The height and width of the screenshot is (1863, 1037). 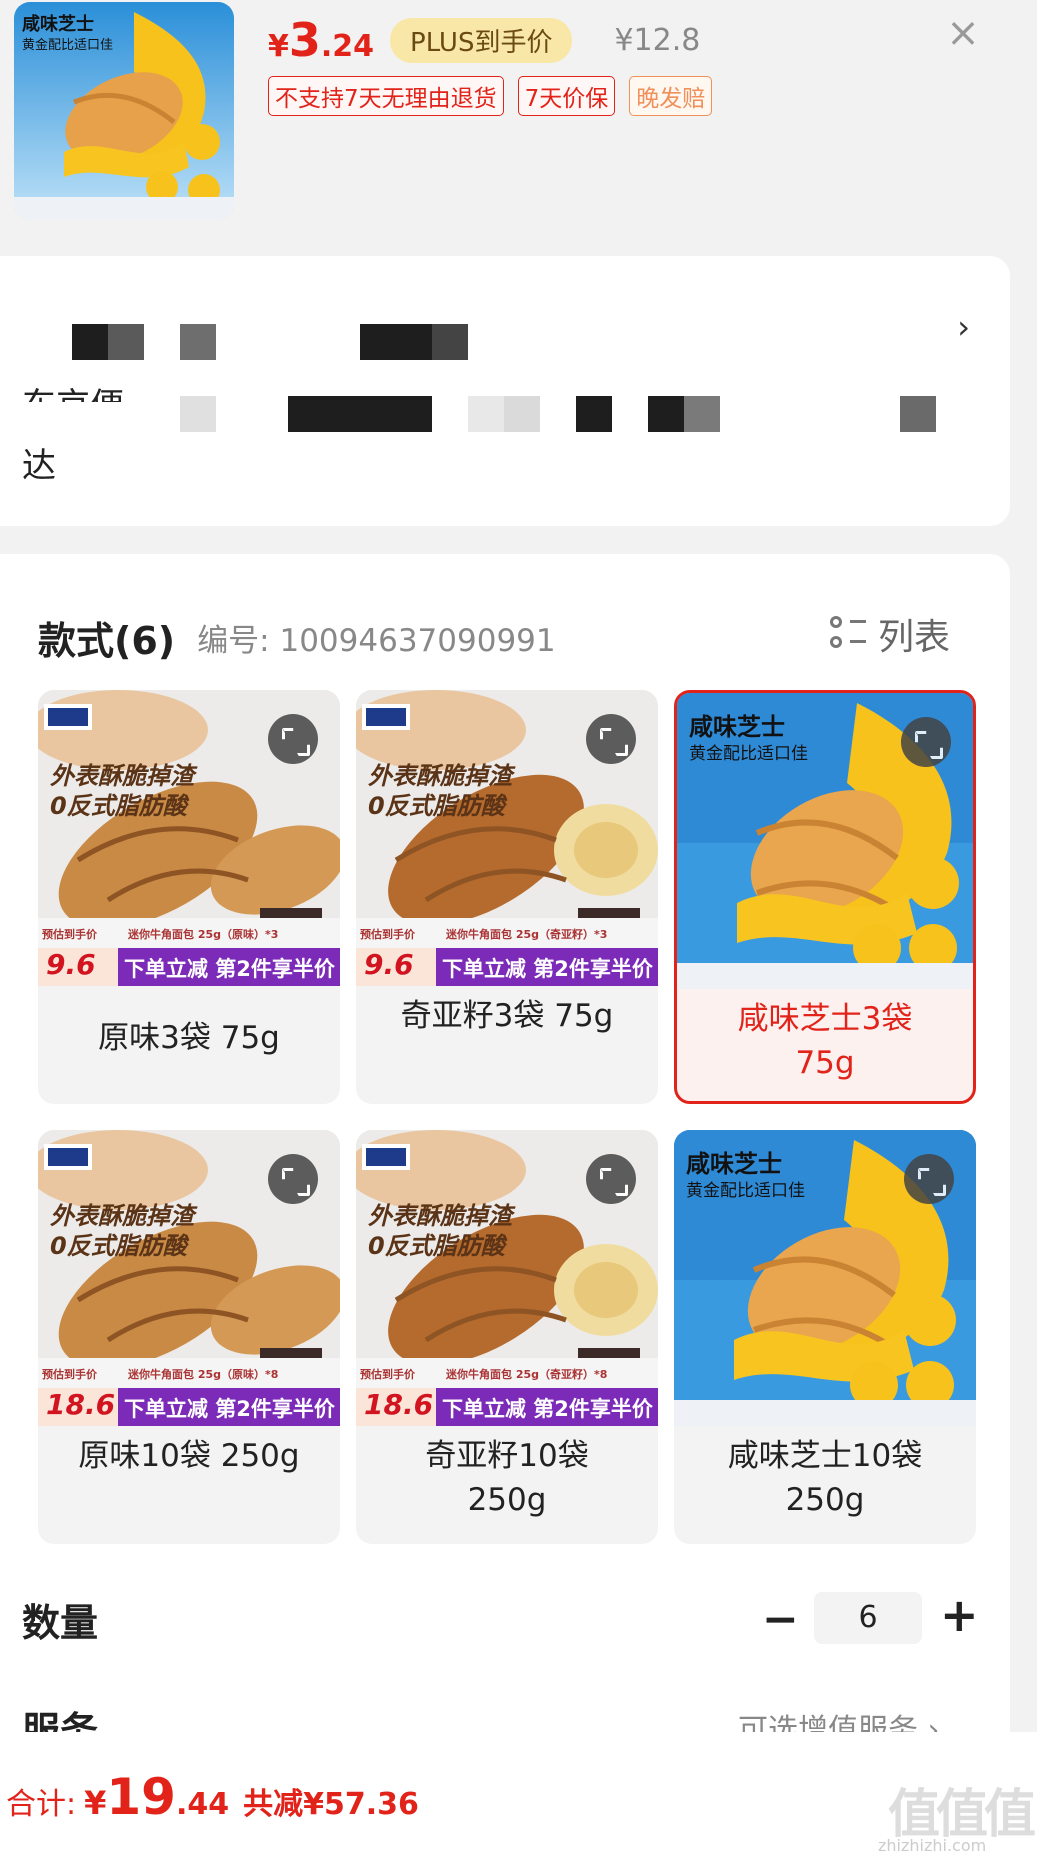 What do you see at coordinates (331, 1804) in the screenshot?
I see `total-saving: 共减¥57.36` at bounding box center [331, 1804].